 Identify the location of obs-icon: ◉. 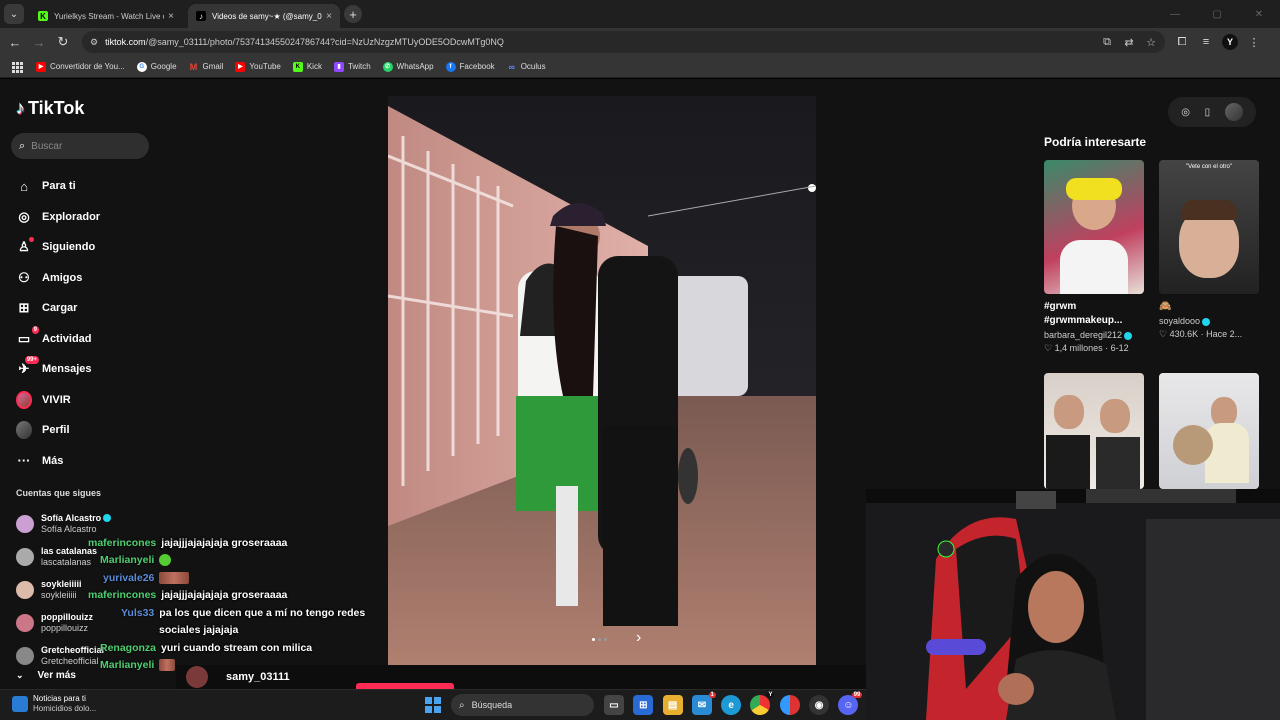
(819, 705).